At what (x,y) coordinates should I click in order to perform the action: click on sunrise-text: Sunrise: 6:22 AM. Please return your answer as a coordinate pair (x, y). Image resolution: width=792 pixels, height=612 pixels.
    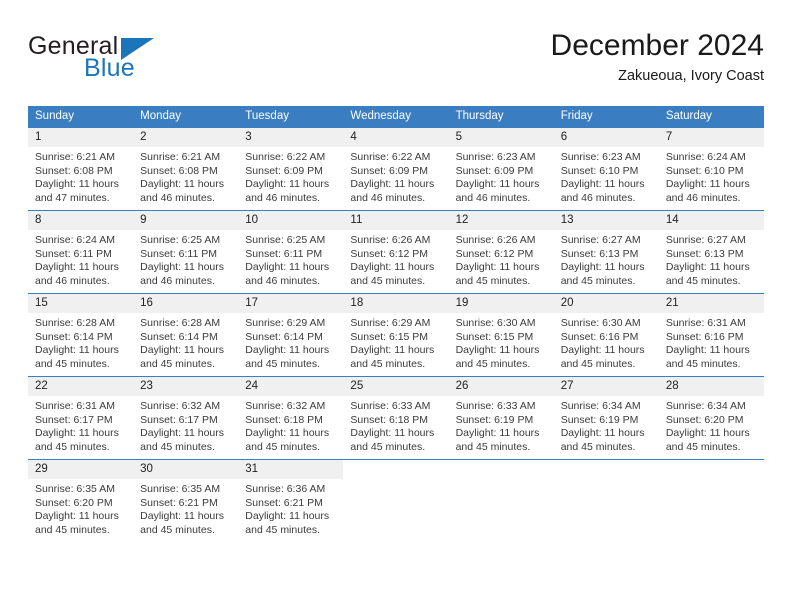
    Looking at the image, I should click on (285, 157).